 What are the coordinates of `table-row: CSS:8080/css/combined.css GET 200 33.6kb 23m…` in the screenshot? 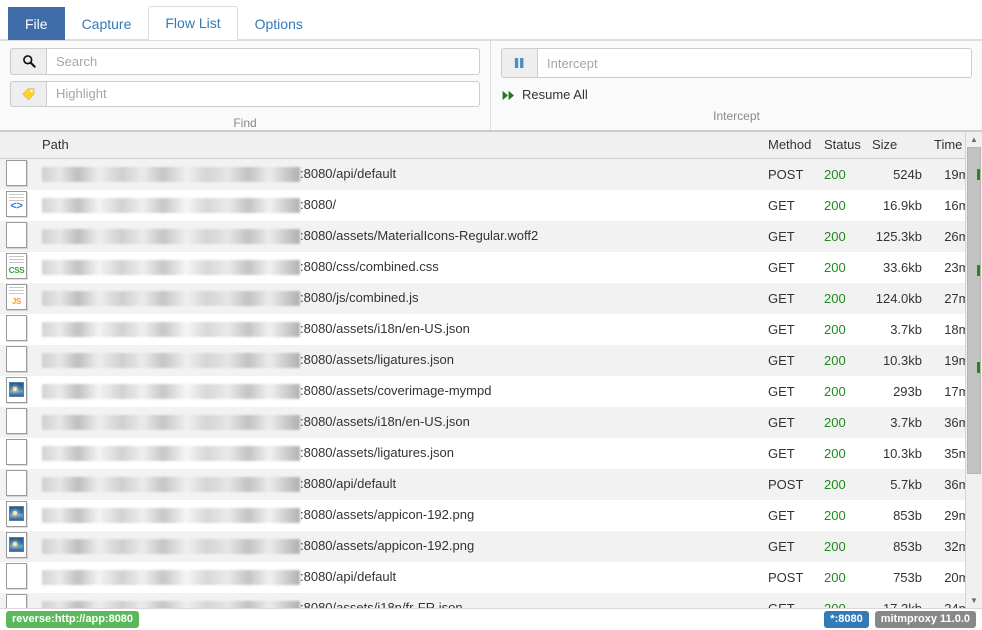 It's located at (491, 267).